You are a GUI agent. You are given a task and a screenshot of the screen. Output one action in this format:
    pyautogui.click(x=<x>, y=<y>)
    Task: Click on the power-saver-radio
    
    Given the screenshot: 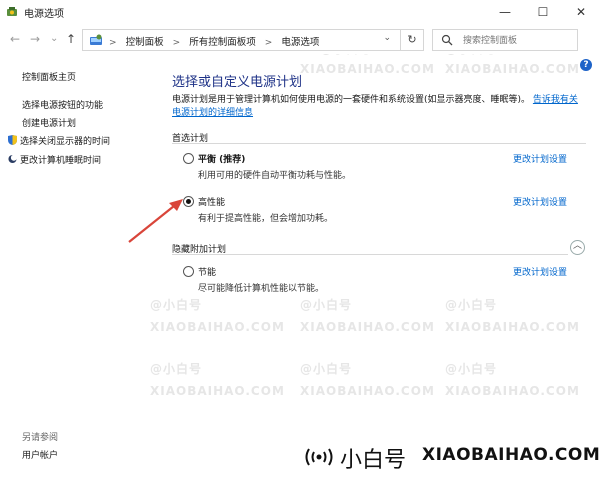 What is the action you would take?
    pyautogui.click(x=188, y=271)
    